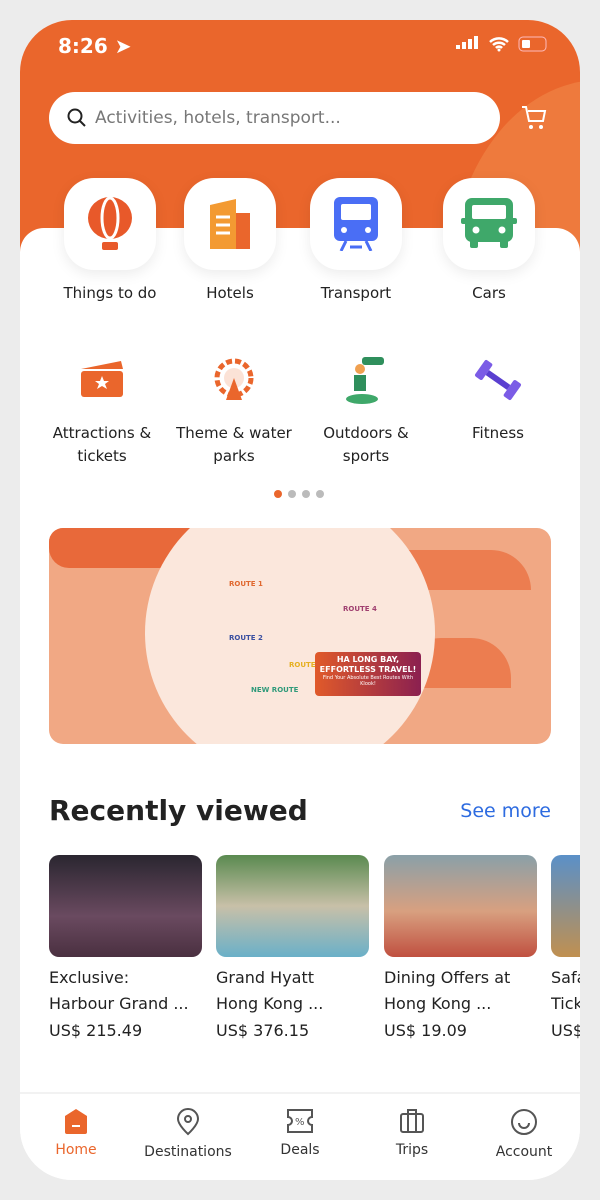 This screenshot has width=600, height=1200. I want to click on subcategory-attractions: Attractions & tickets, so click(102, 409).